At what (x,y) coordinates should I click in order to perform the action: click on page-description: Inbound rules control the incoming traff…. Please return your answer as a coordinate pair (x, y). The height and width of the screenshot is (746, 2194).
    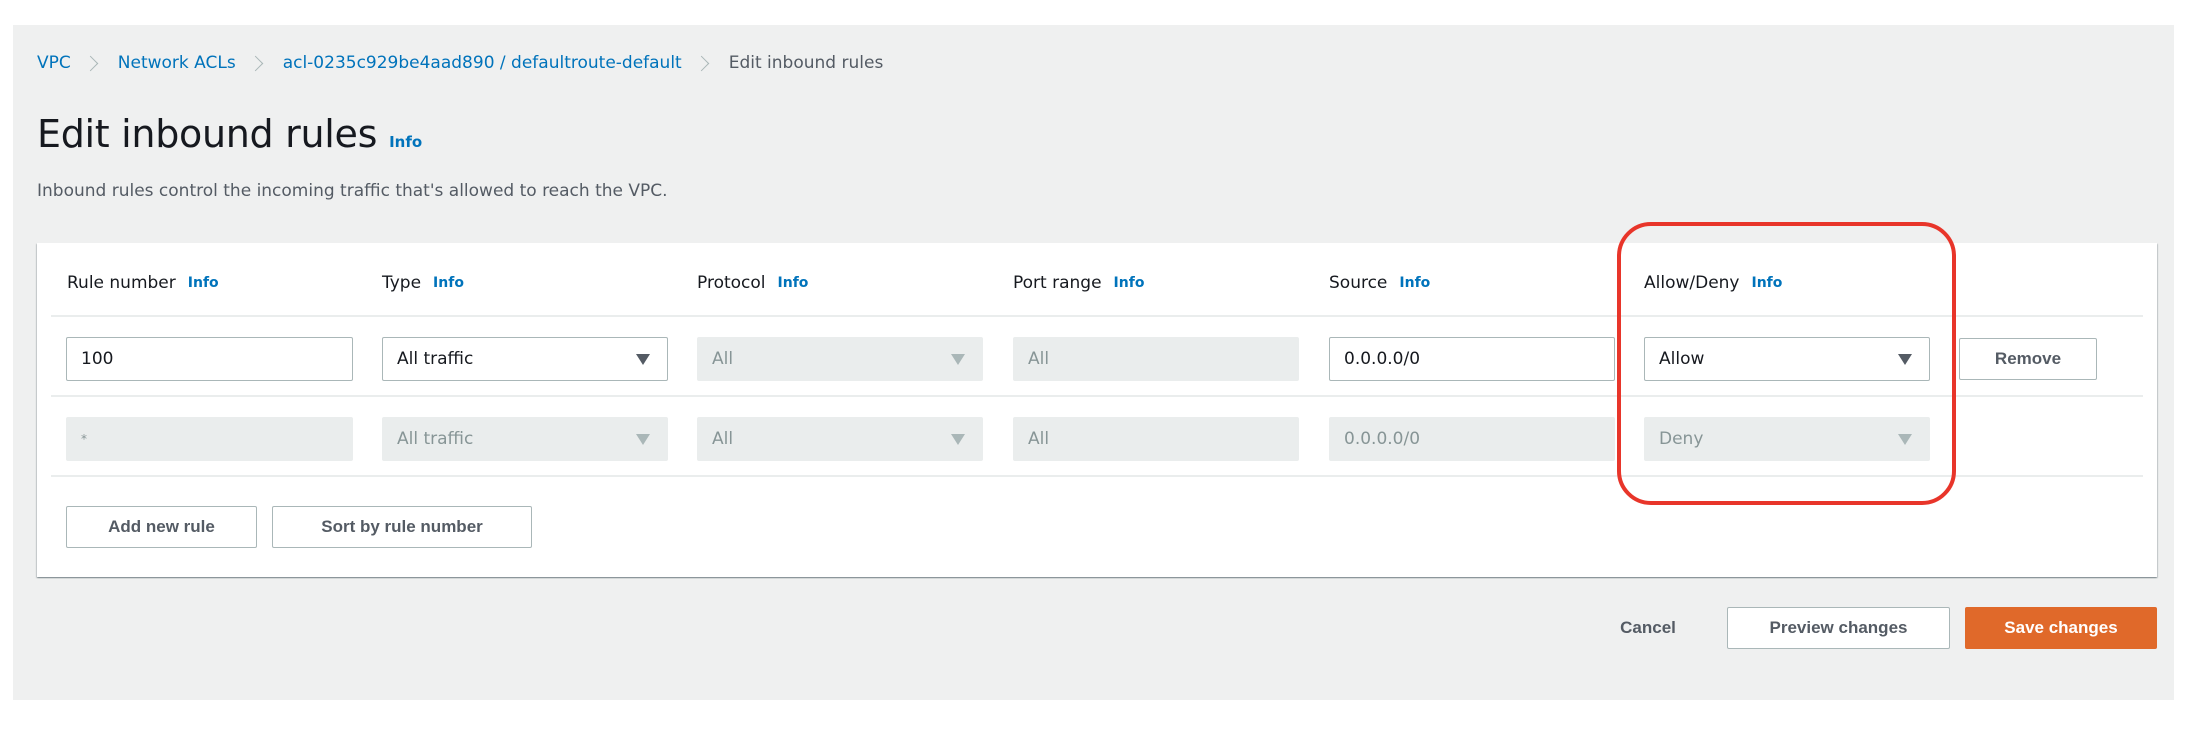
    Looking at the image, I should click on (352, 191).